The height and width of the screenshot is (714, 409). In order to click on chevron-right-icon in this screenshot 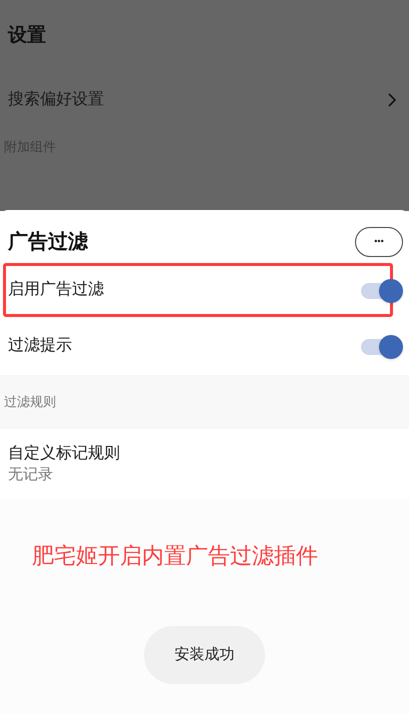, I will do `click(392, 100)`.